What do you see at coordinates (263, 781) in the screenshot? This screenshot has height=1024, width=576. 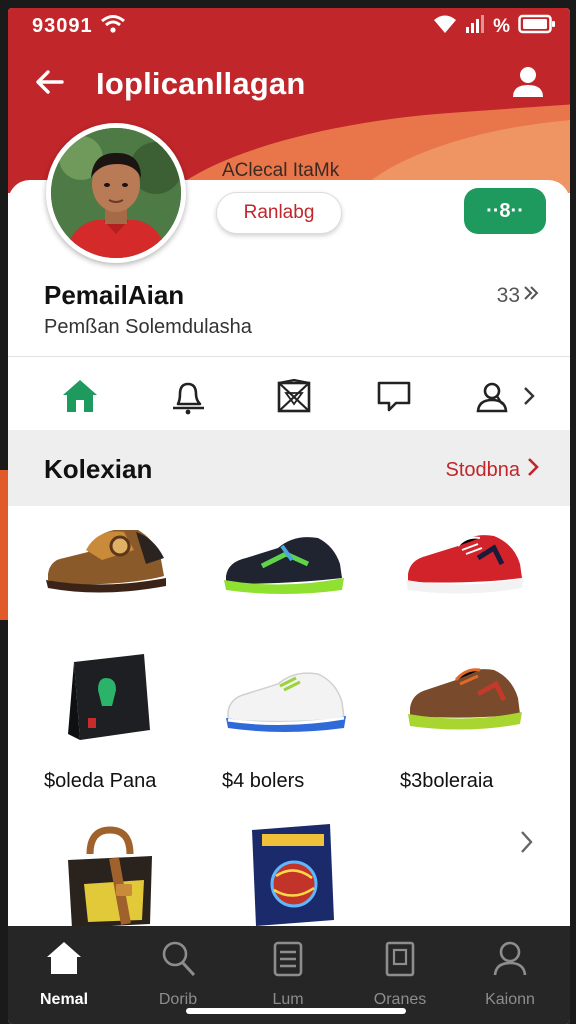 I see `product-label: $4 bolers` at bounding box center [263, 781].